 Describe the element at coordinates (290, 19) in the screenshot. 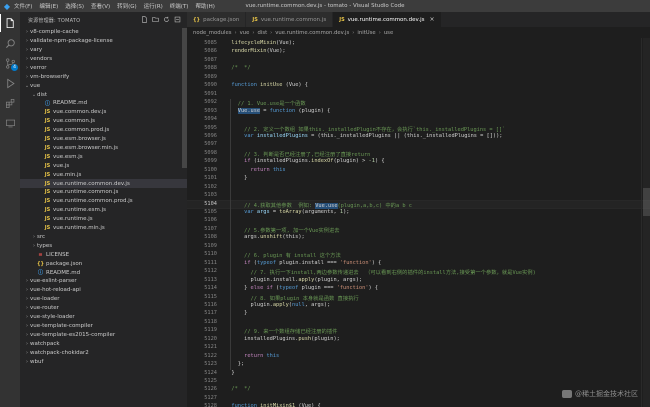

I see `editor-tab: JS vue.runtime.common.js` at that location.